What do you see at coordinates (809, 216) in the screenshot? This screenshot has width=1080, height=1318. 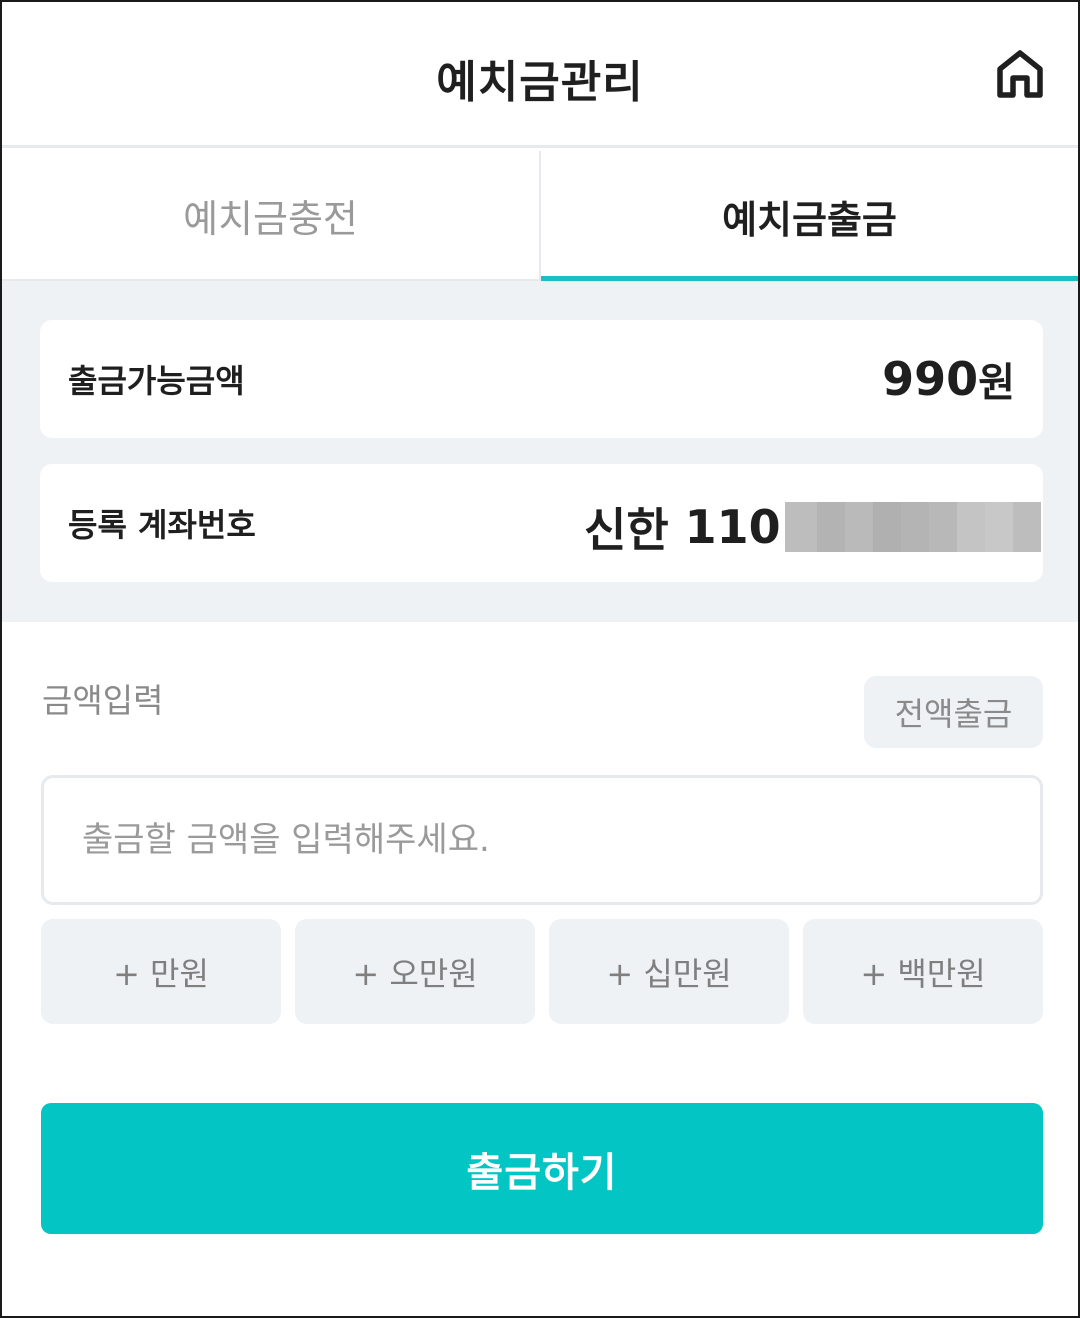 I see `tab-deposit-withdraw: 예치금출금` at bounding box center [809, 216].